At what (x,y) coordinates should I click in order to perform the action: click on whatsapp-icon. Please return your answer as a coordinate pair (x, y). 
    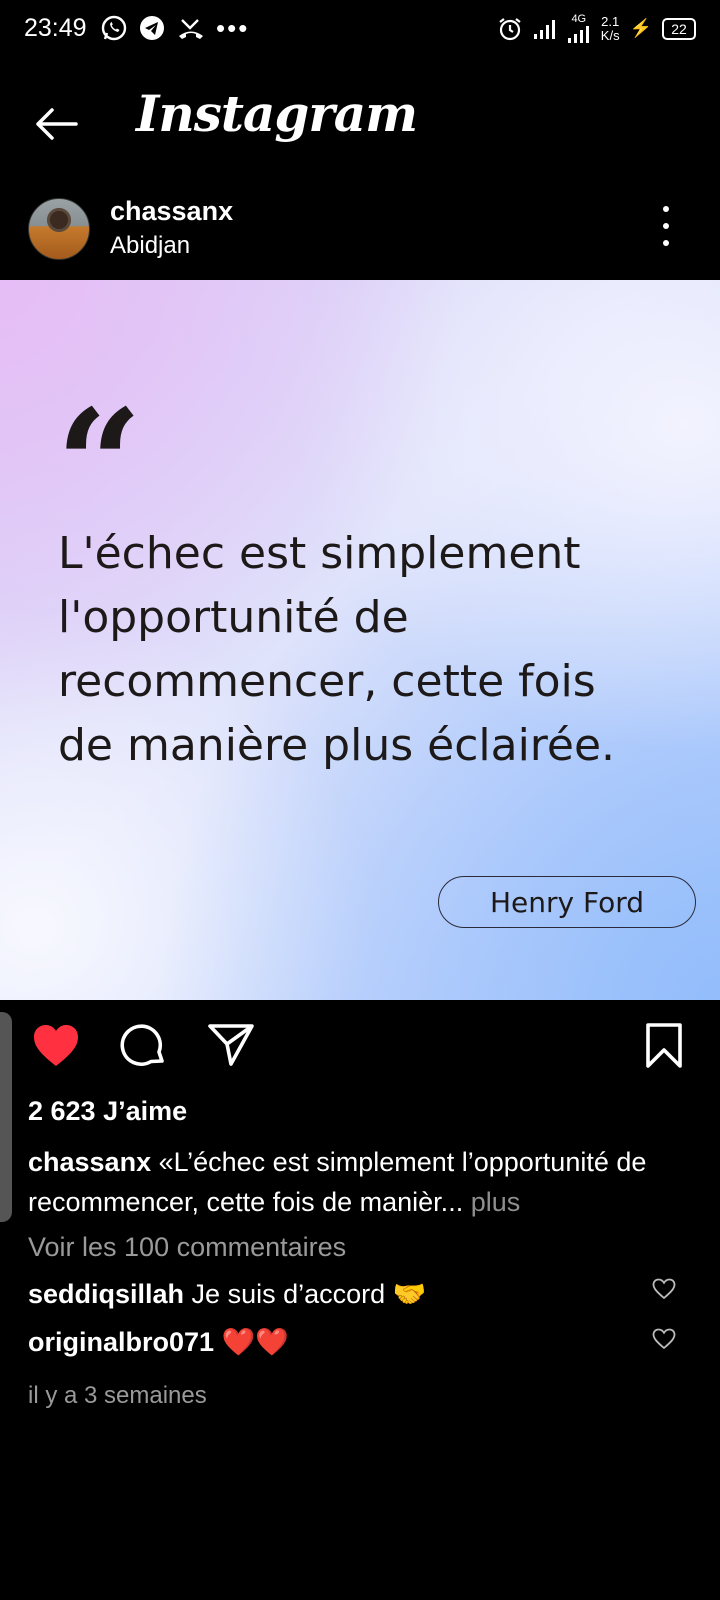
    Looking at the image, I should click on (114, 28).